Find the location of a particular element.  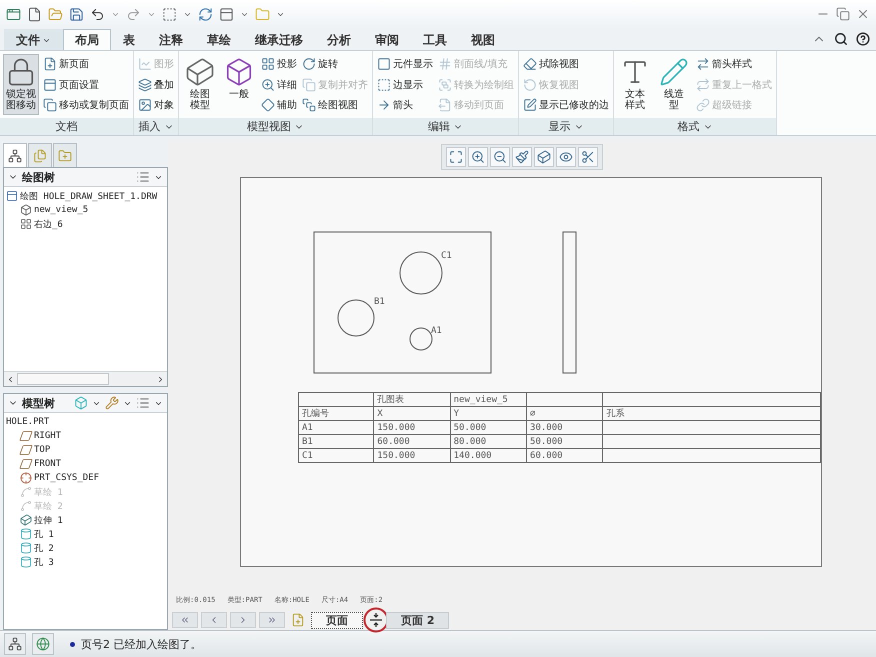

ribbon-button: 元件显示 is located at coordinates (405, 64).